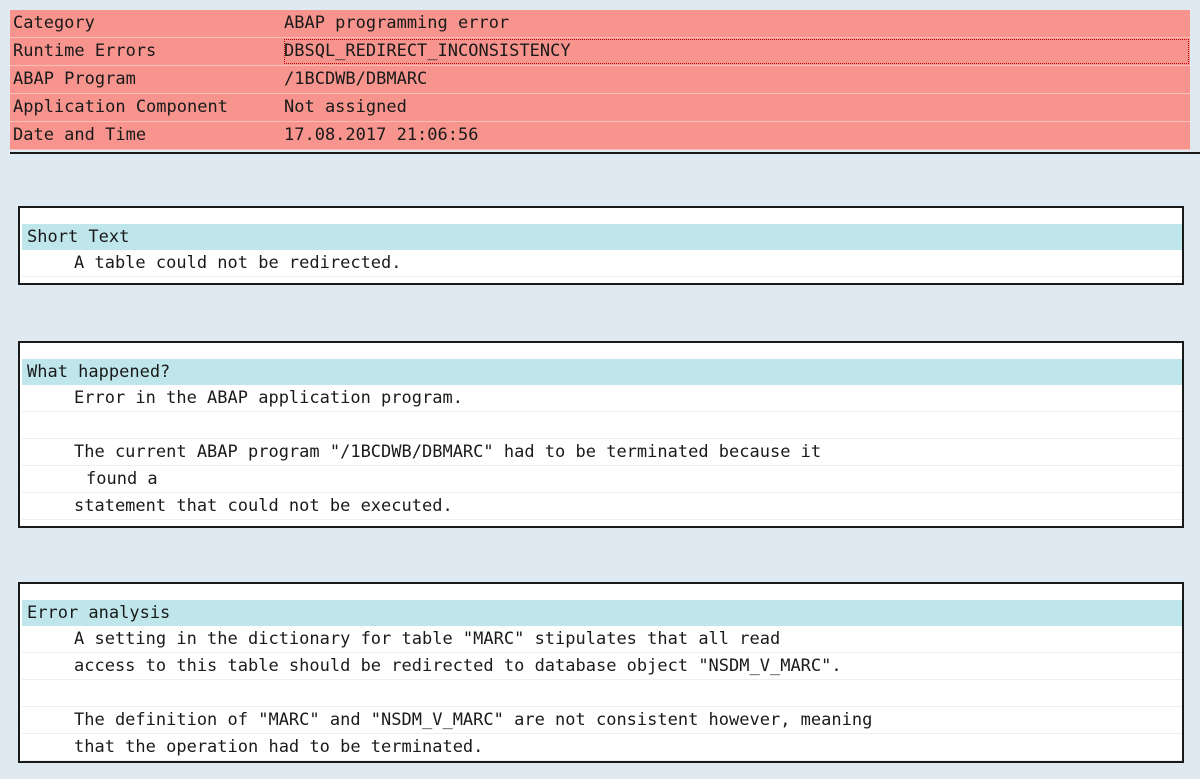 The height and width of the screenshot is (779, 1200). I want to click on header-value: ABAP programming error, so click(396, 23).